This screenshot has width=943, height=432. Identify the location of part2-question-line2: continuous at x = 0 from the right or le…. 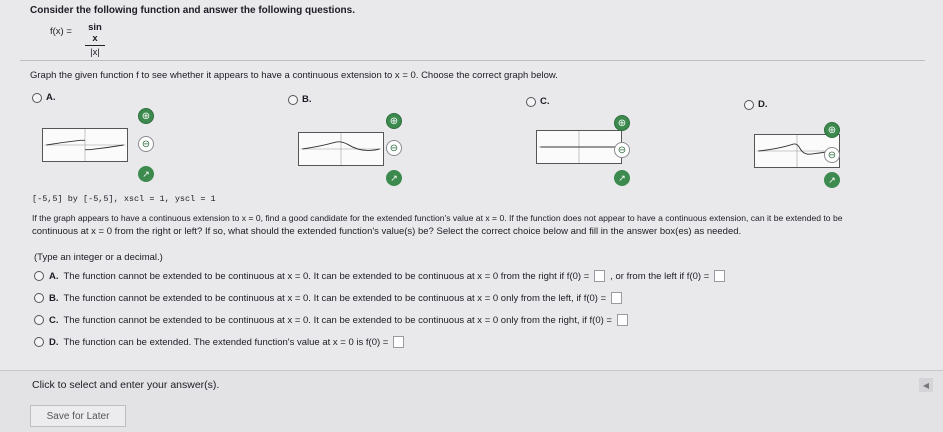
(387, 231).